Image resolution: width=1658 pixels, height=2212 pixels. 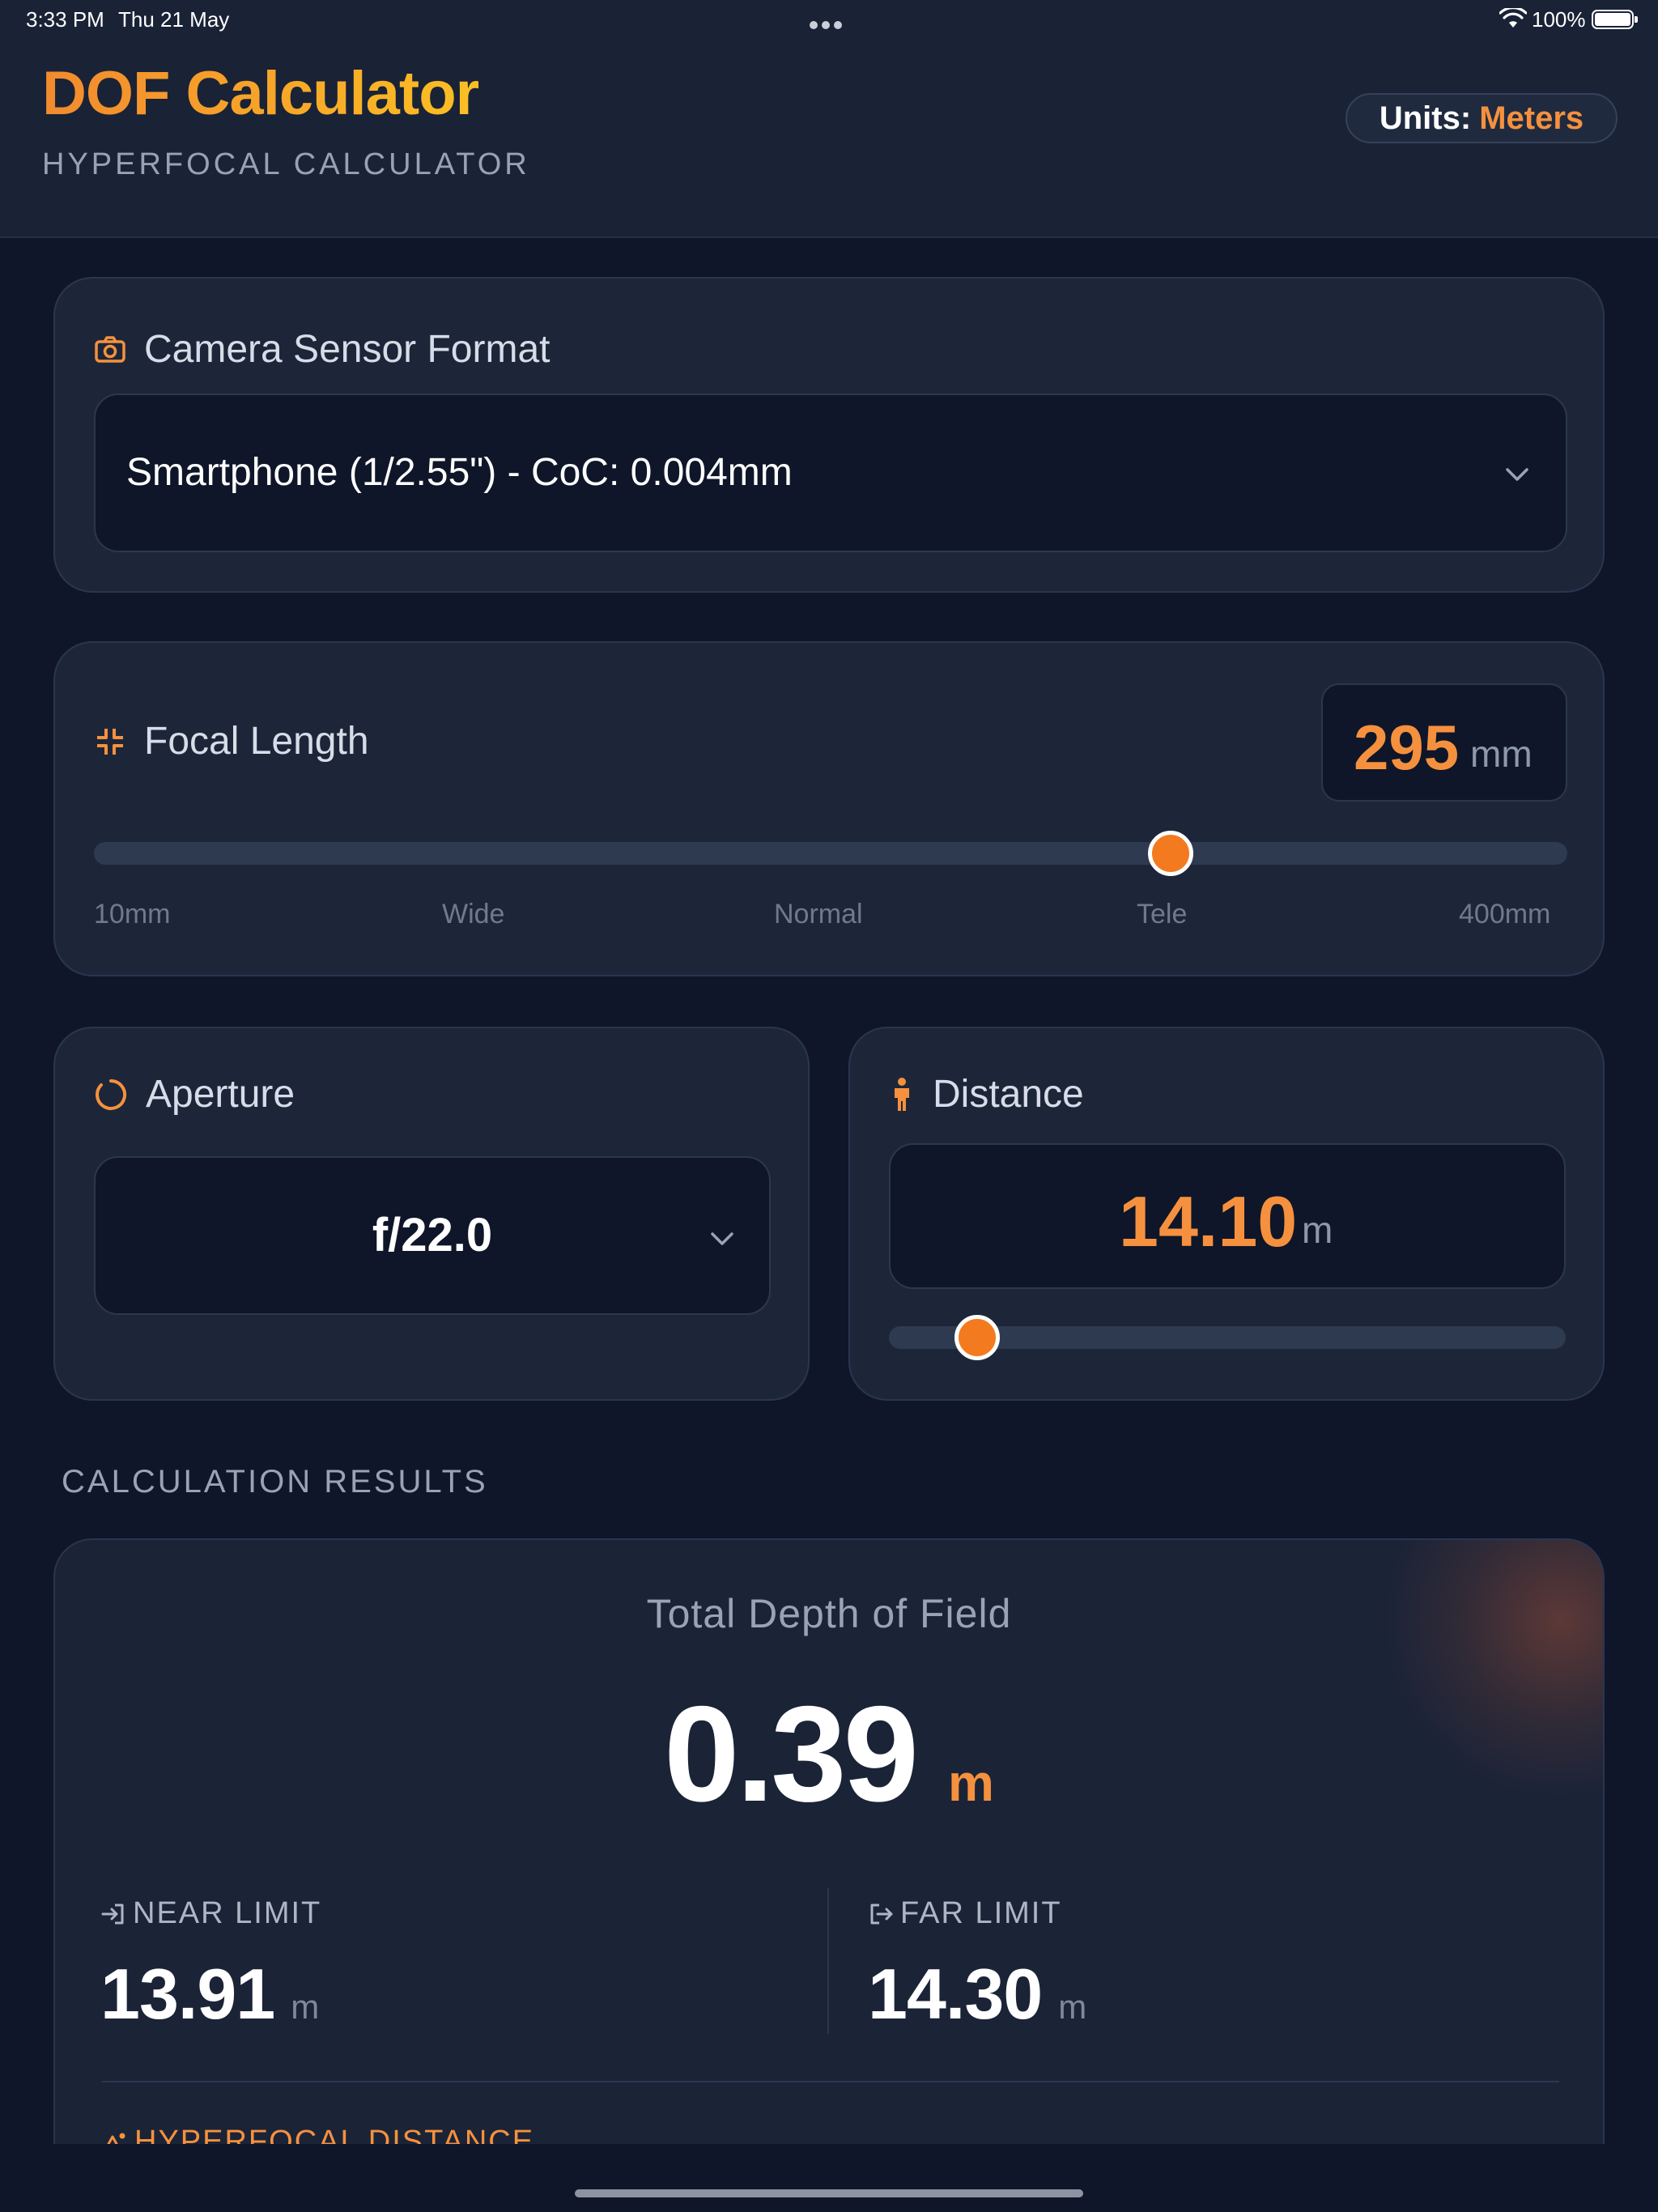 I want to click on focal-length-unit: mm, so click(x=1501, y=754).